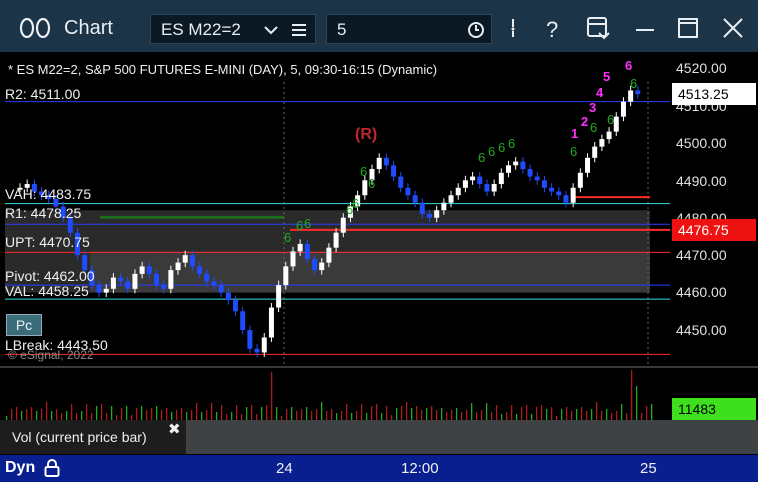 This screenshot has width=758, height=482. I want to click on symbol-value: ES M22=2, so click(201, 29).